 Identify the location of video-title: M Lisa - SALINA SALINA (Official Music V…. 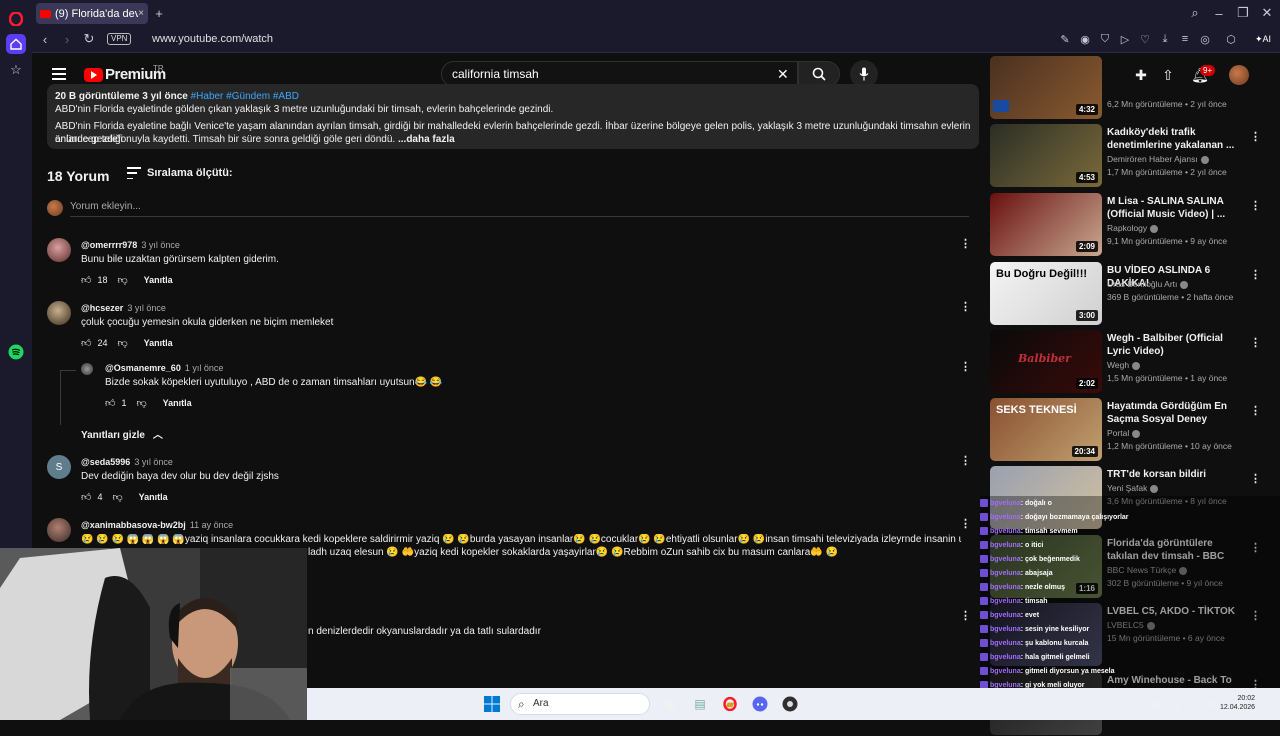
(1173, 208).